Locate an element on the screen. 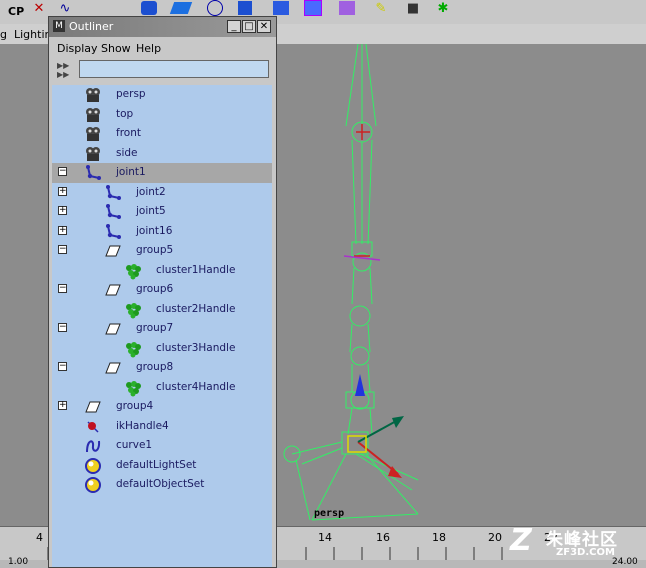 Image resolution: width=646 pixels, height=568 pixels. outliner-row: cluster1Handle is located at coordinates (162, 271).